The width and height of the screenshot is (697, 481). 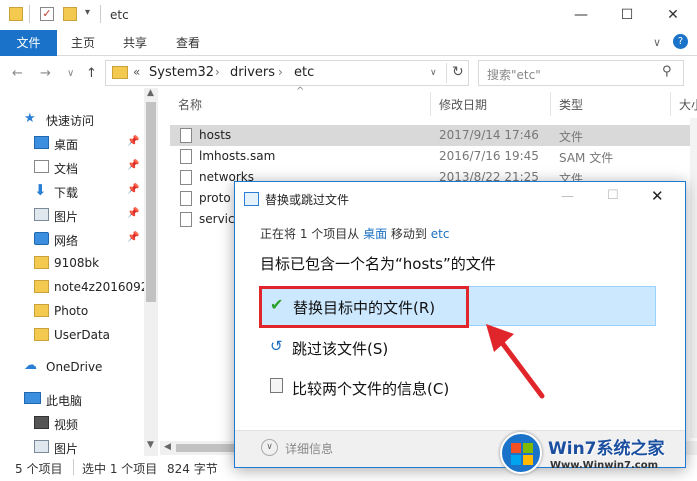 What do you see at coordinates (17, 73) in the screenshot?
I see `back-arrow-icon: ←` at bounding box center [17, 73].